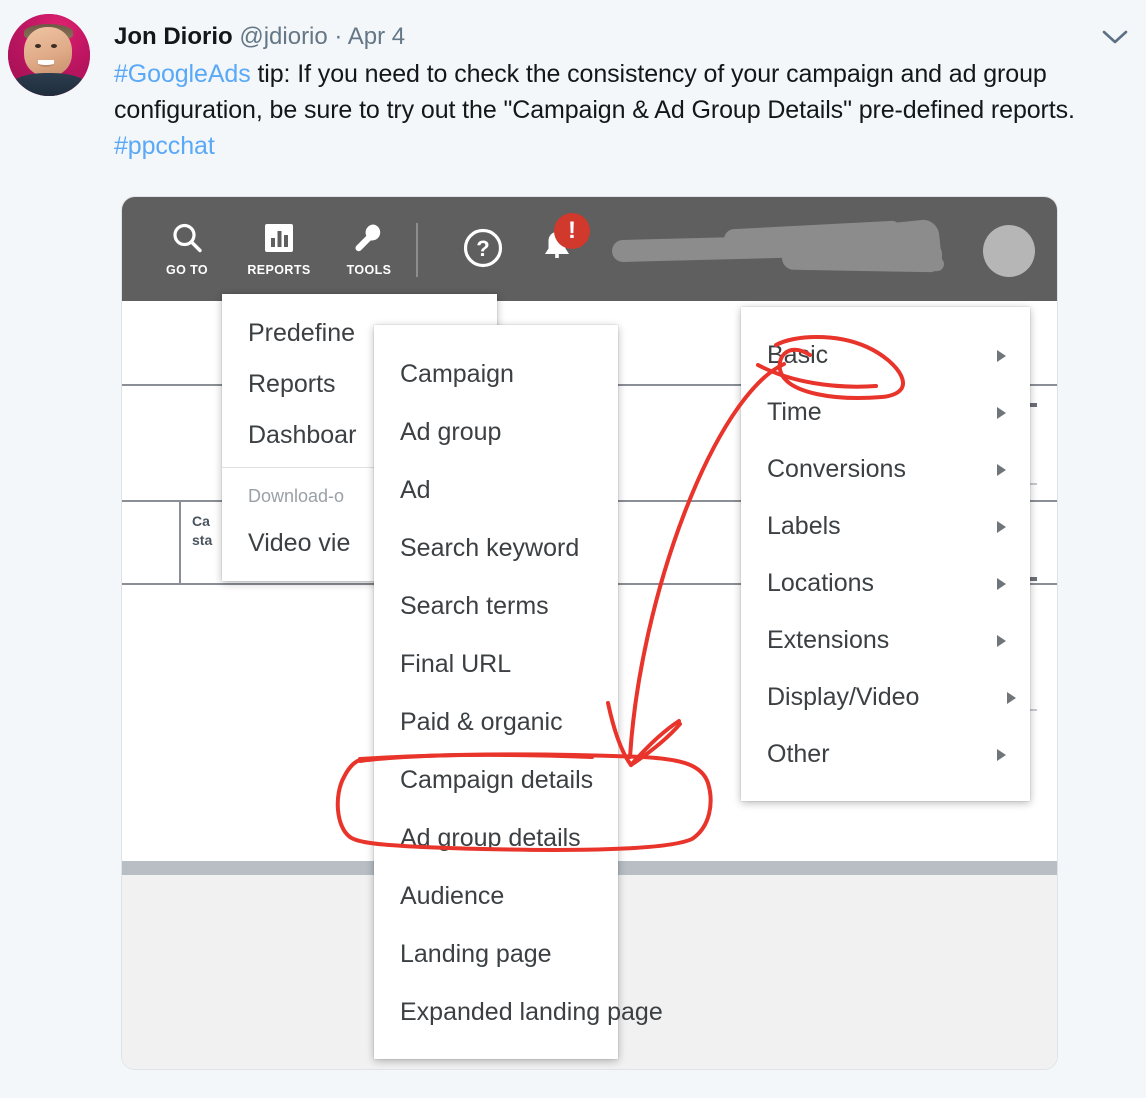 Image resolution: width=1146 pixels, height=1098 pixels. I want to click on chevron-down-icon, so click(1115, 37).